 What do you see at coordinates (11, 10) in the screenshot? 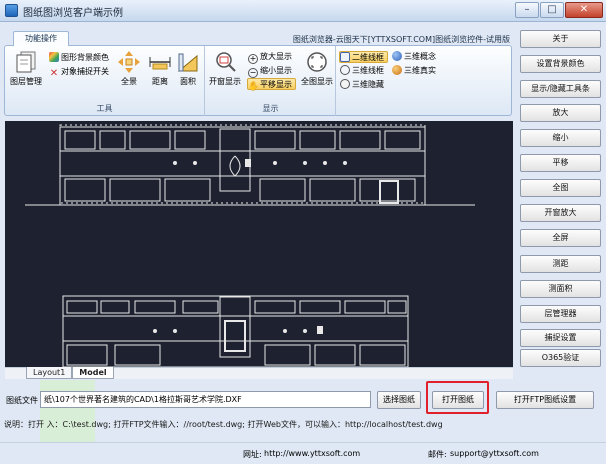
I see `app-icon` at bounding box center [11, 10].